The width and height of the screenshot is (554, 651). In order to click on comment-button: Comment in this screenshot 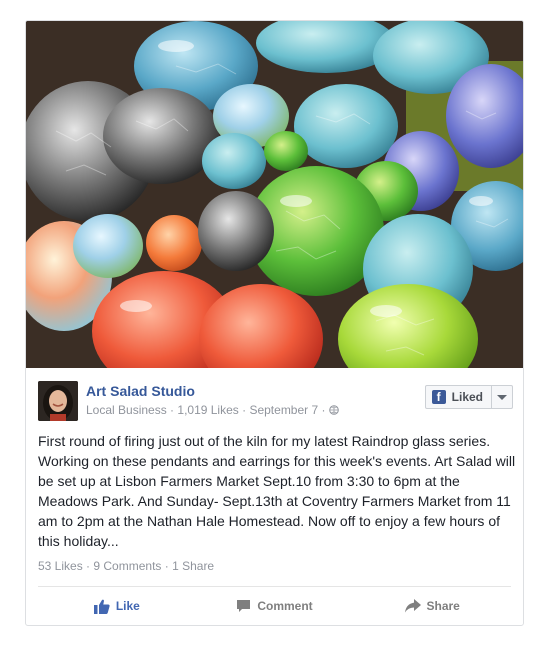, I will do `click(275, 606)`.